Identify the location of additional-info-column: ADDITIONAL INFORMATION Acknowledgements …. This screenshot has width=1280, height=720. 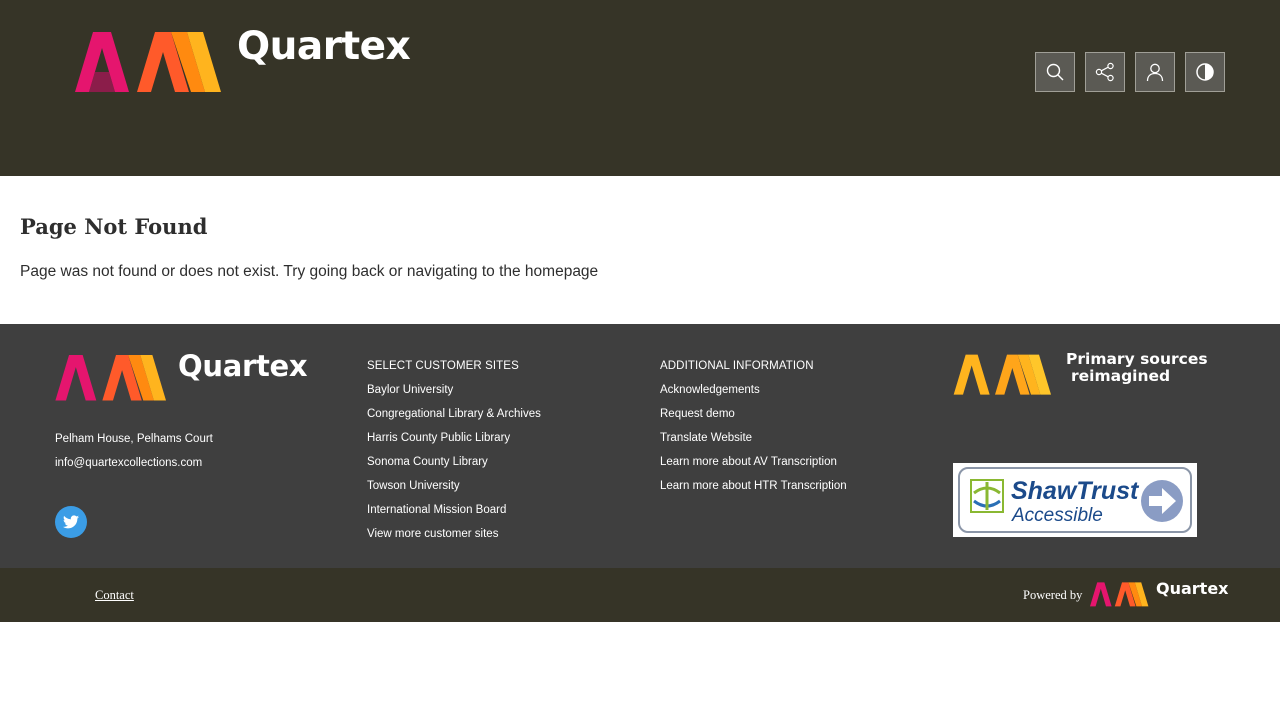
(753, 432).